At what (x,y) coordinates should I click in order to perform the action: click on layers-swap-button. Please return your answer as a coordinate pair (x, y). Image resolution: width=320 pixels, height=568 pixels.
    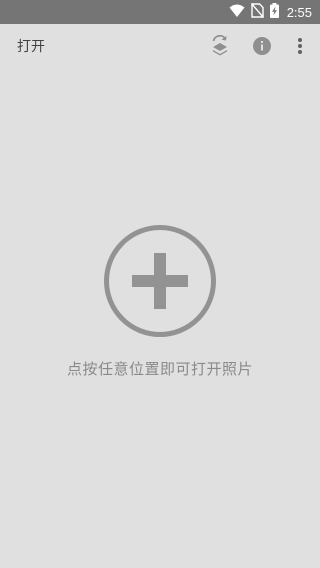
    Looking at the image, I should click on (220, 48).